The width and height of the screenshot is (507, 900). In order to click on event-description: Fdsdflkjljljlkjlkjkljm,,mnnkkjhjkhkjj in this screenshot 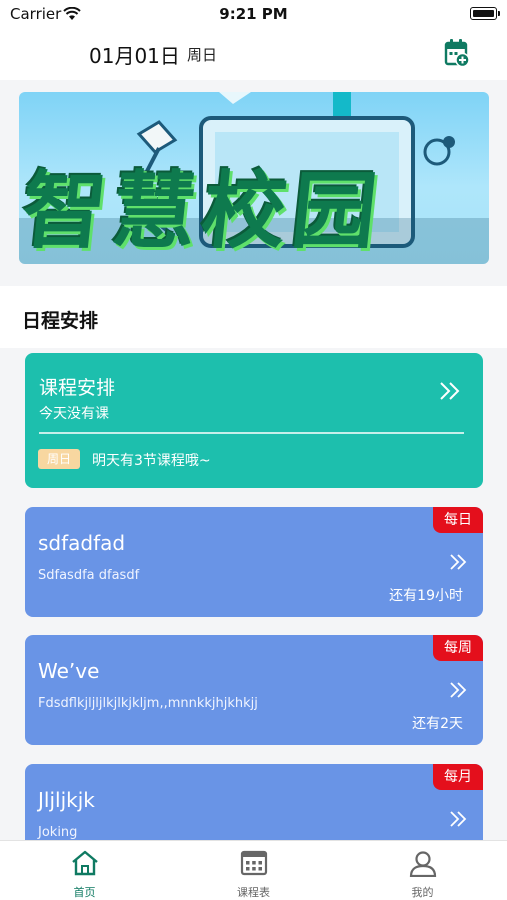, I will do `click(148, 703)`.